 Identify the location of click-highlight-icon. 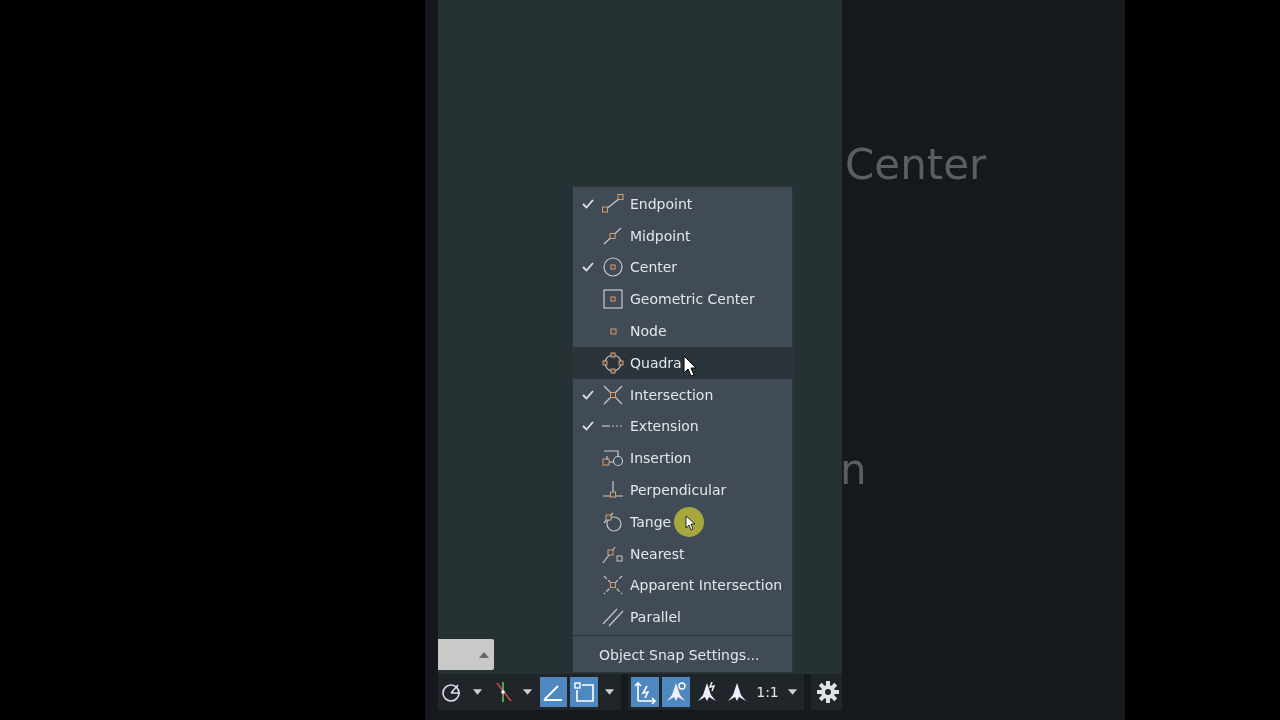
(689, 521).